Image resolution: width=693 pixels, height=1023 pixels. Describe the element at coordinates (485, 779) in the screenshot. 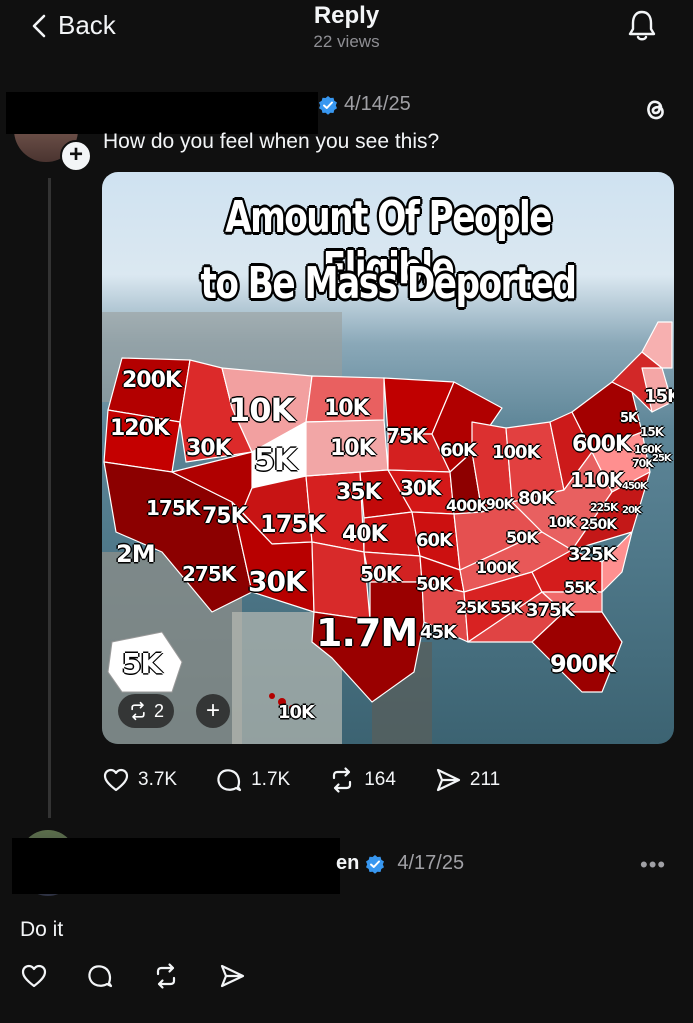

I see `share-count: 211` at that location.